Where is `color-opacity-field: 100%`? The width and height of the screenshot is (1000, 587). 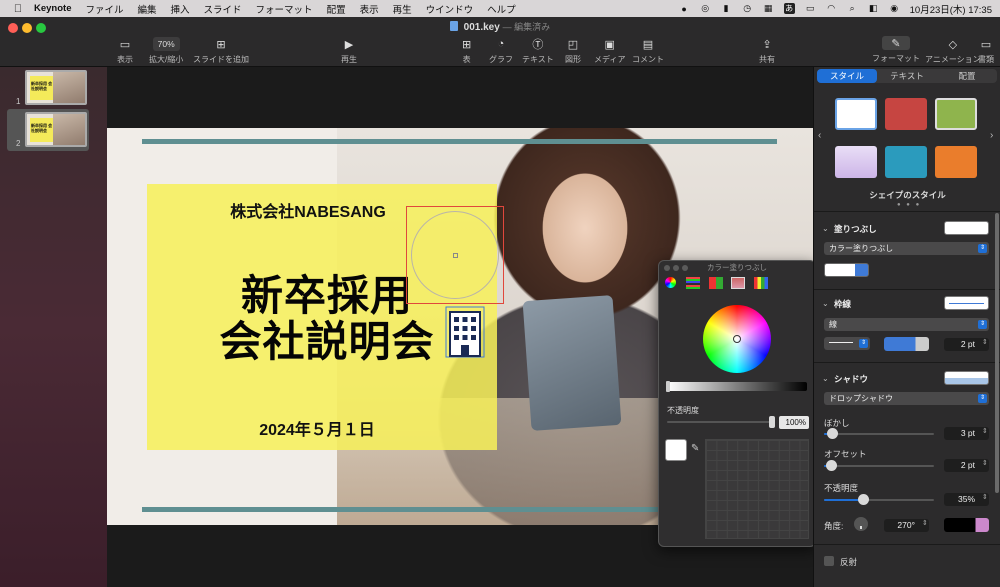 color-opacity-field: 100% is located at coordinates (794, 422).